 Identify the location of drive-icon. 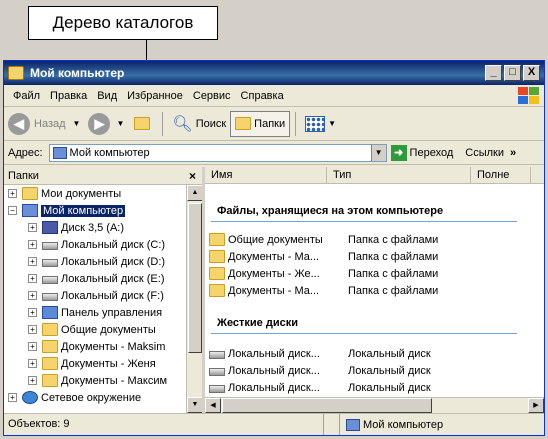
(50, 245).